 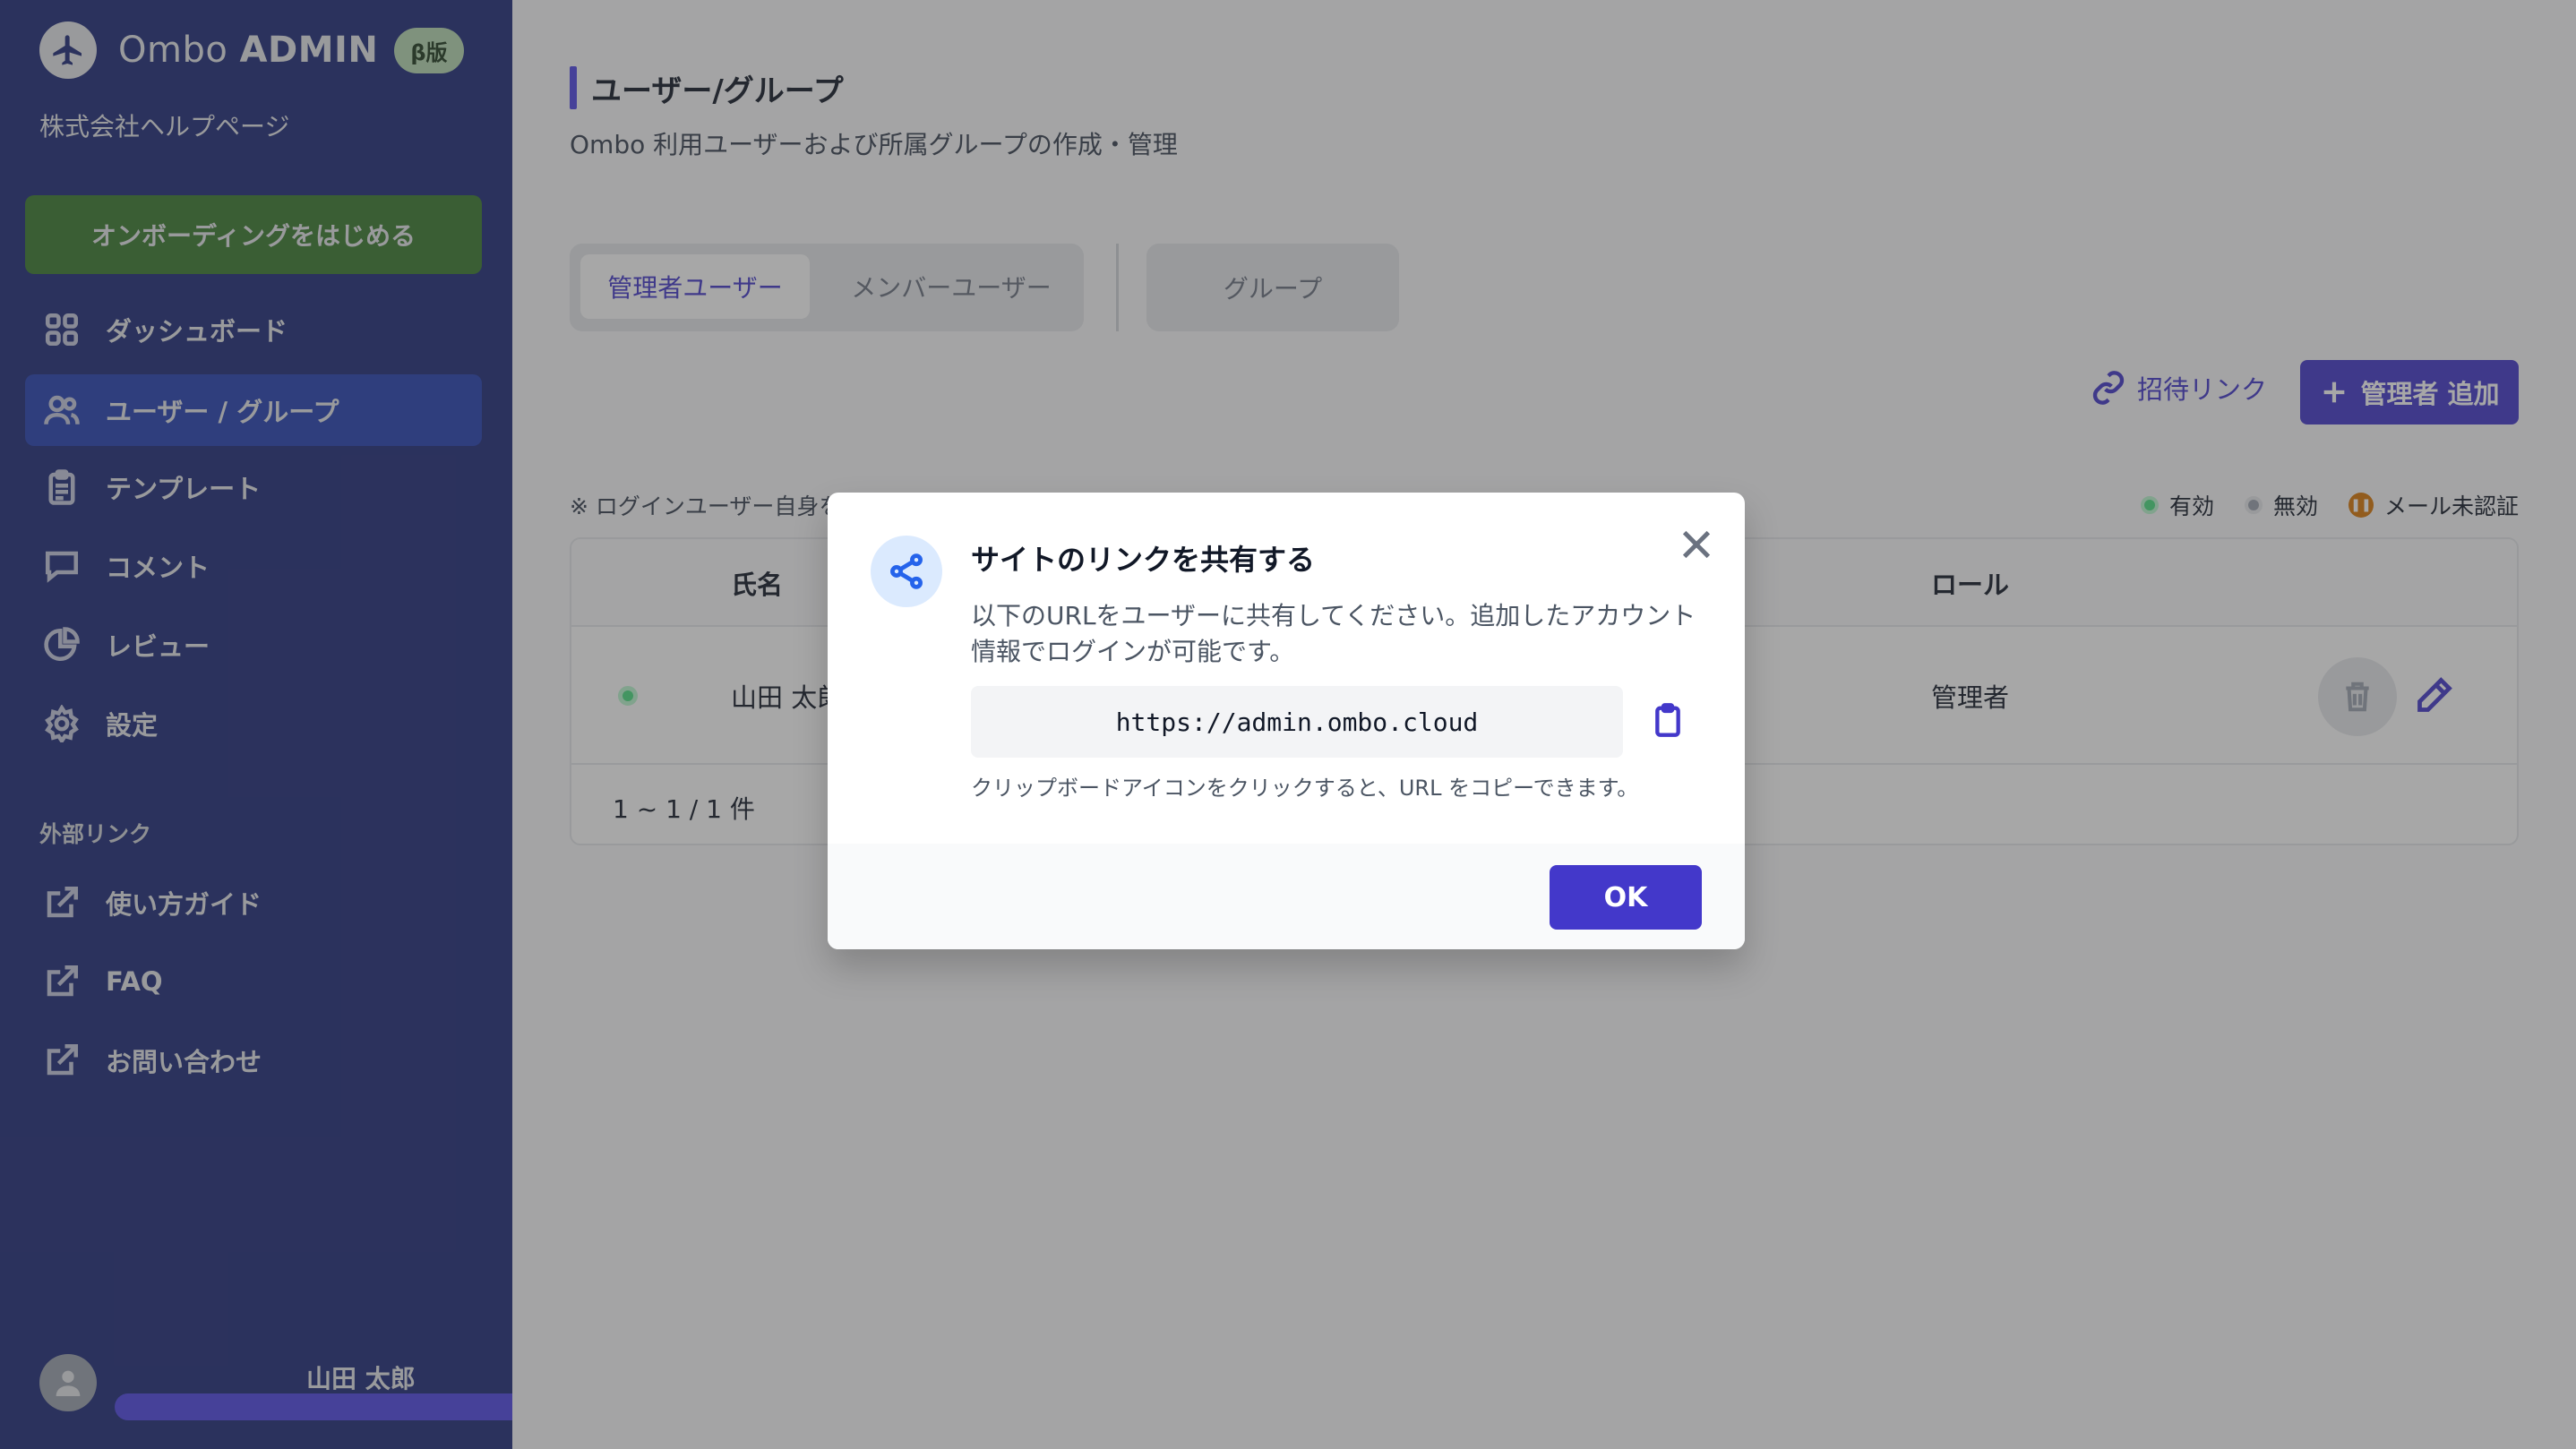 I want to click on modal-footer: OK, so click(x=1286, y=896).